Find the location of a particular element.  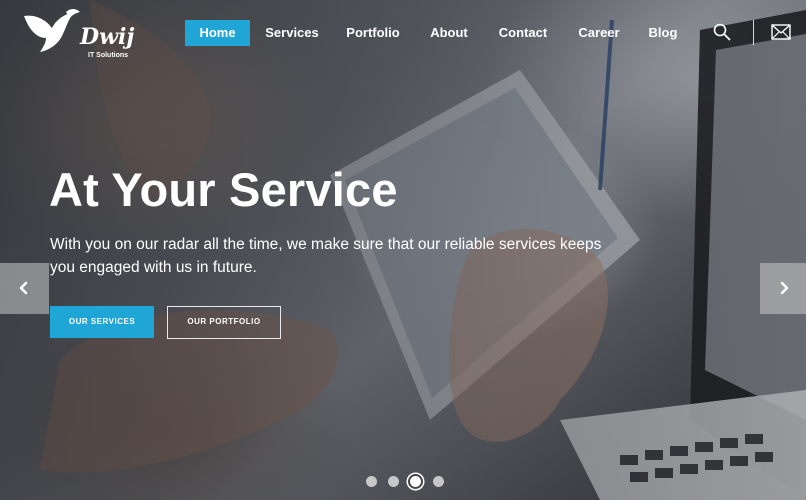

nav-item-contact: Contact is located at coordinates (523, 33).